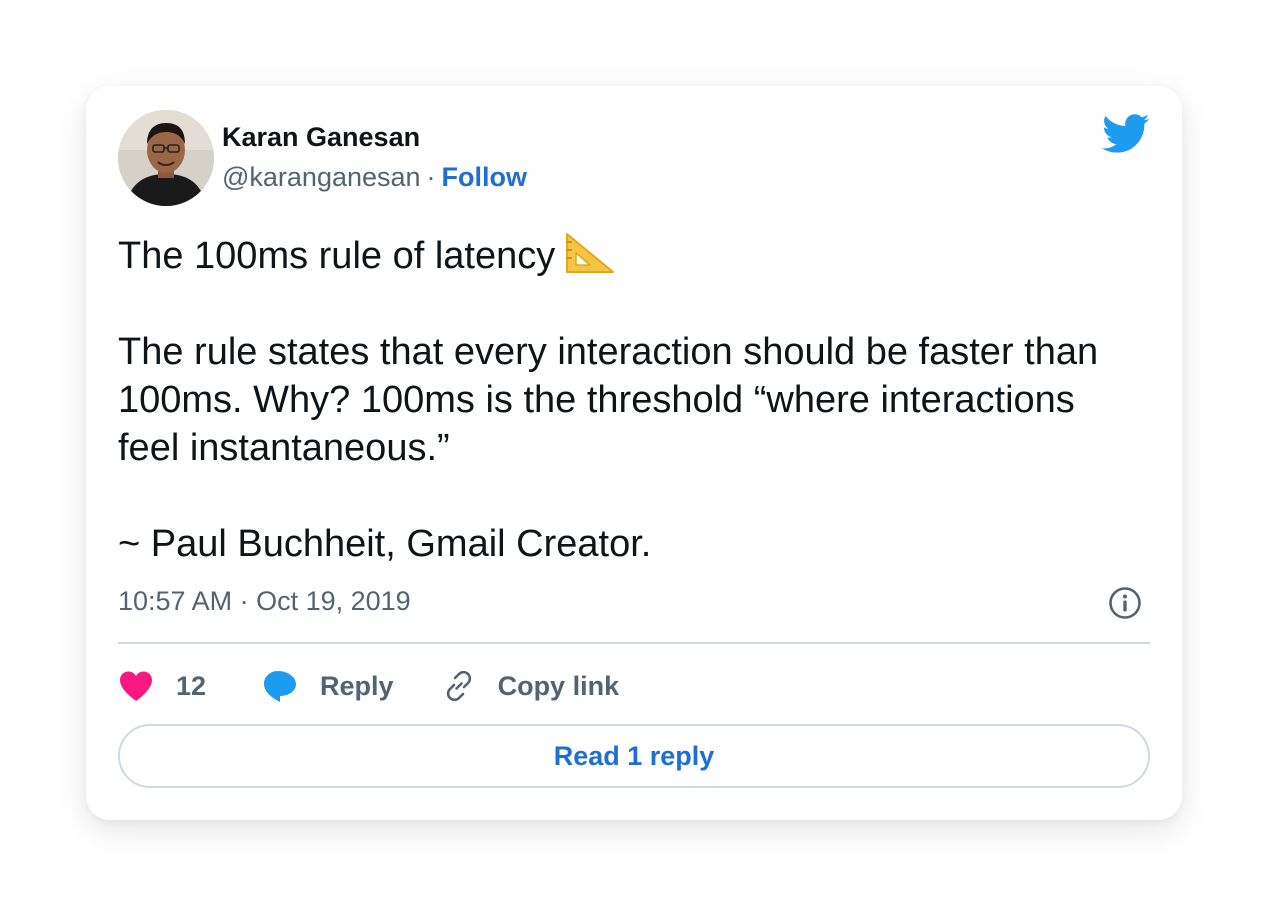 The width and height of the screenshot is (1268, 906). What do you see at coordinates (458, 686) in the screenshot?
I see `link-icon` at bounding box center [458, 686].